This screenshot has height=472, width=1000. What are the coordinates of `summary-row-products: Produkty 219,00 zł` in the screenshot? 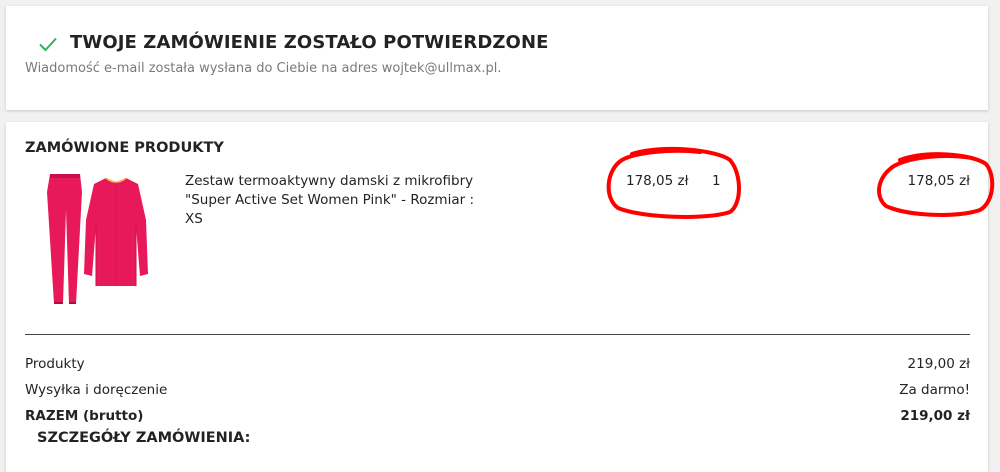 It's located at (497, 366).